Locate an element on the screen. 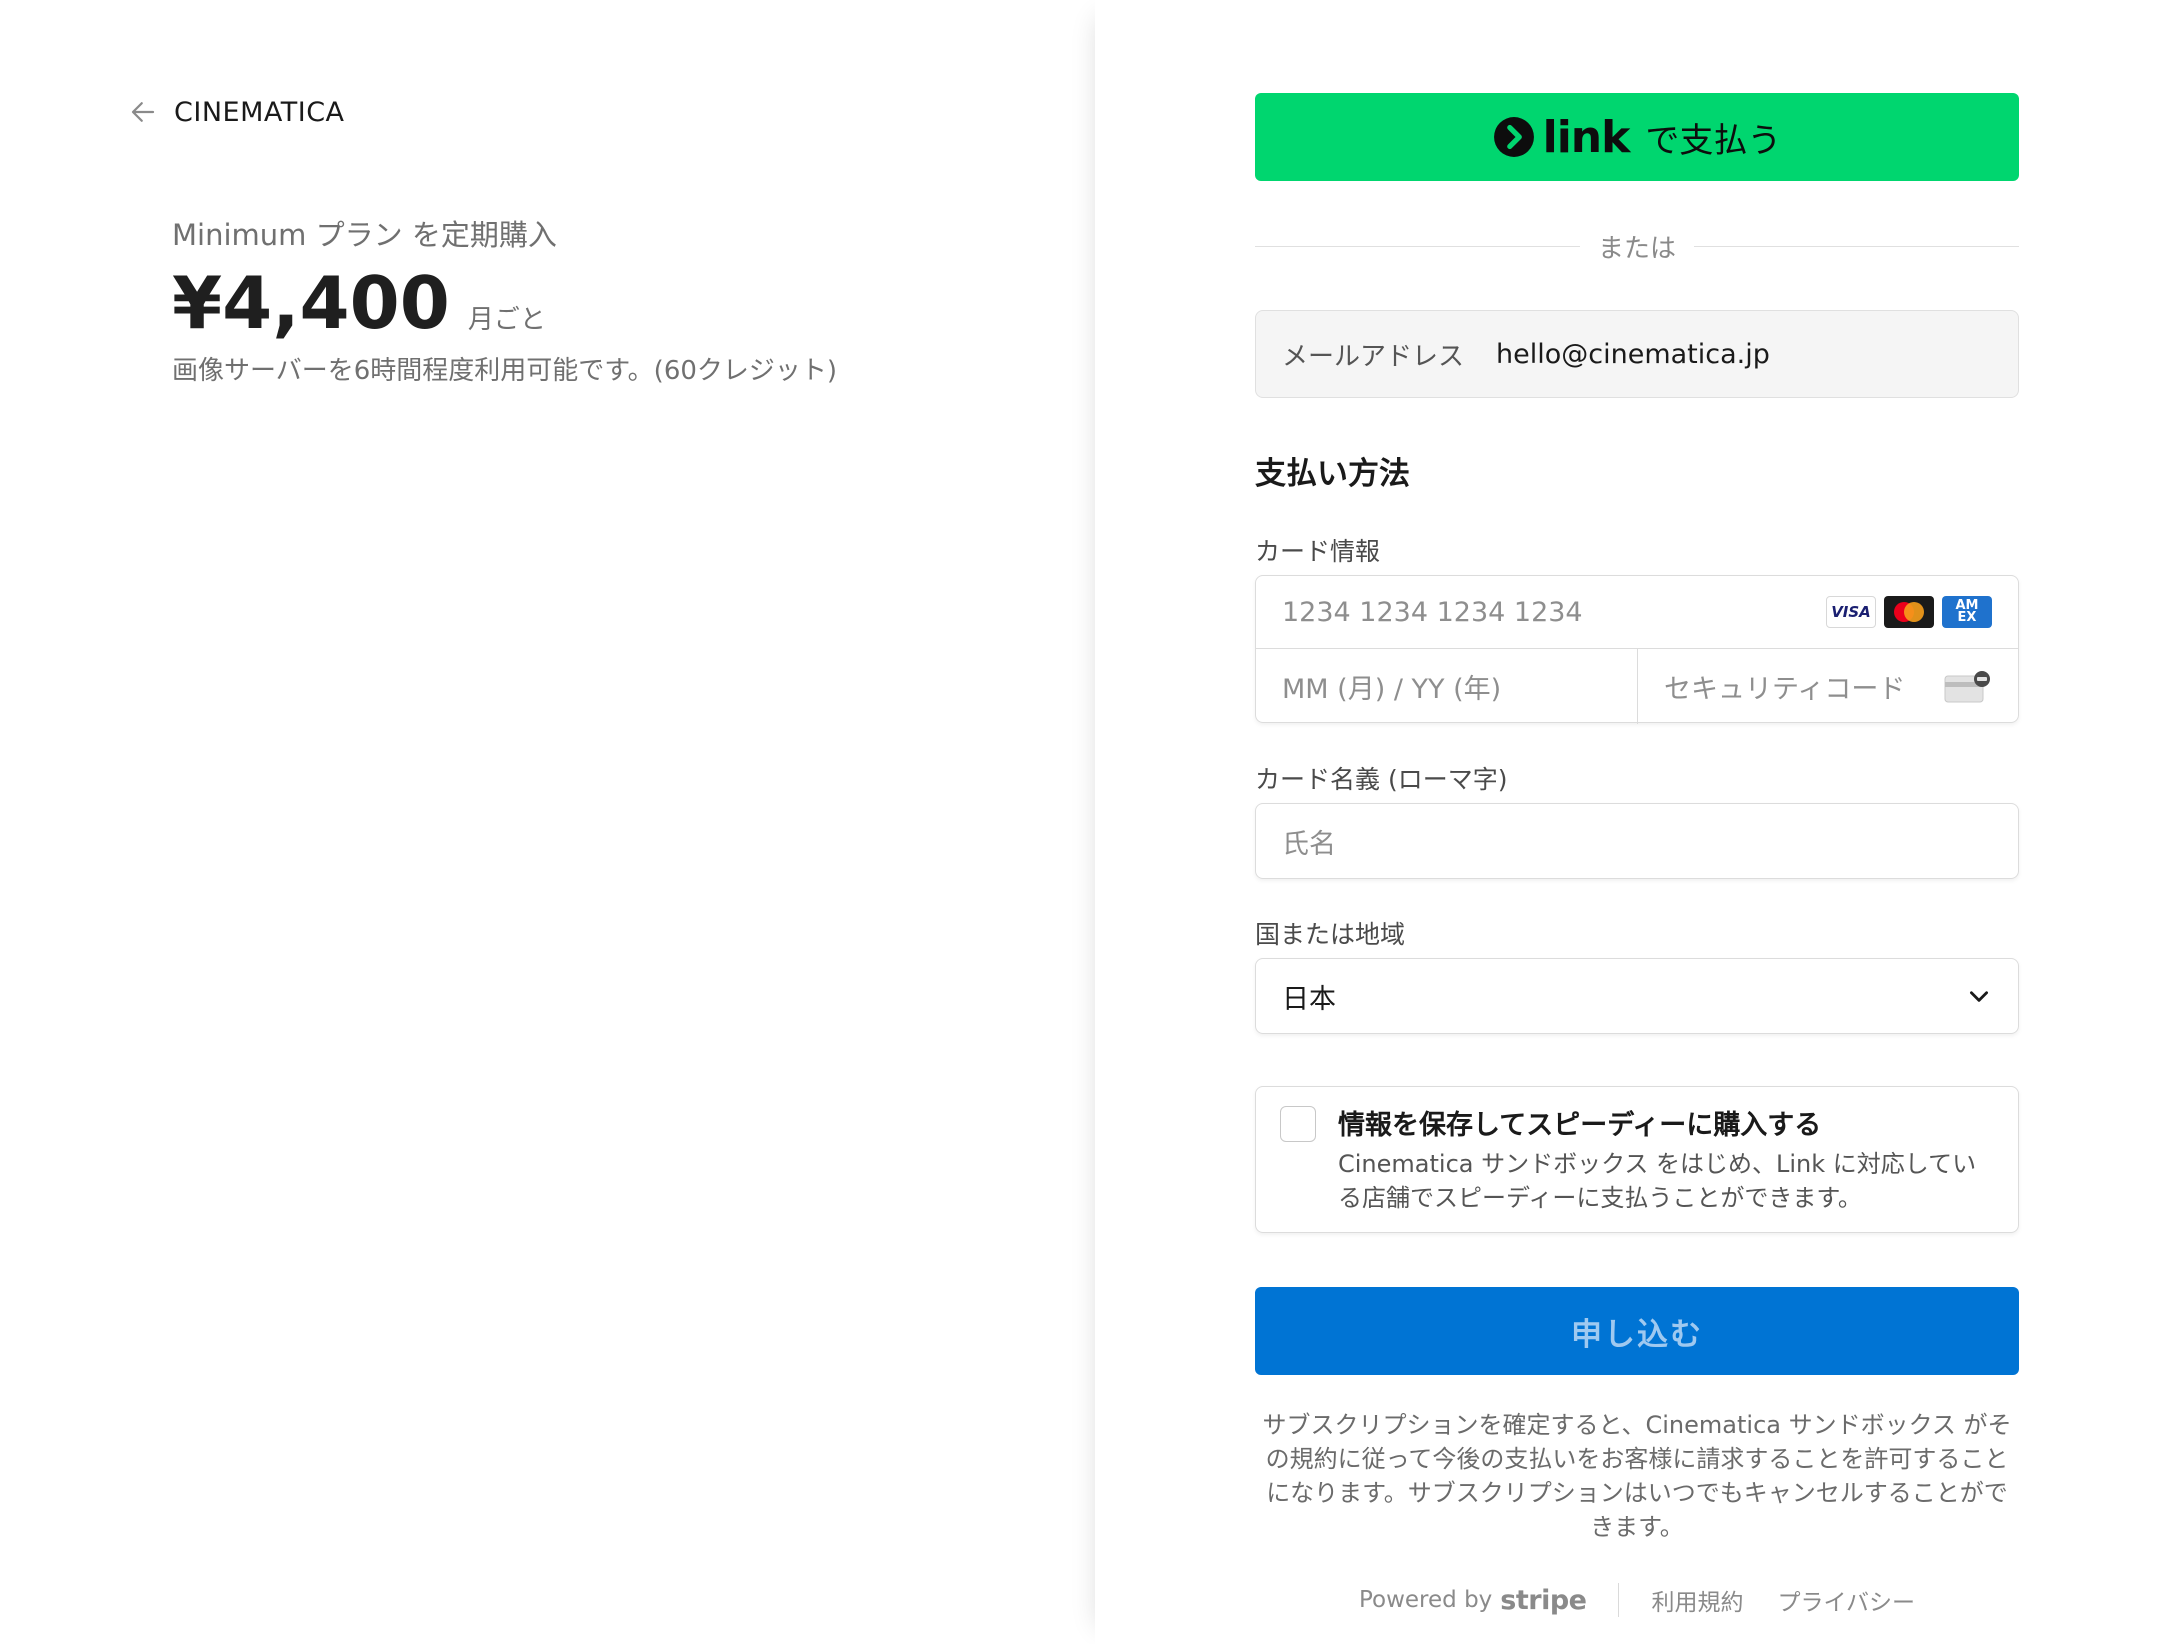  cvc-placeholder: セキュリティコード is located at coordinates (1785, 689).